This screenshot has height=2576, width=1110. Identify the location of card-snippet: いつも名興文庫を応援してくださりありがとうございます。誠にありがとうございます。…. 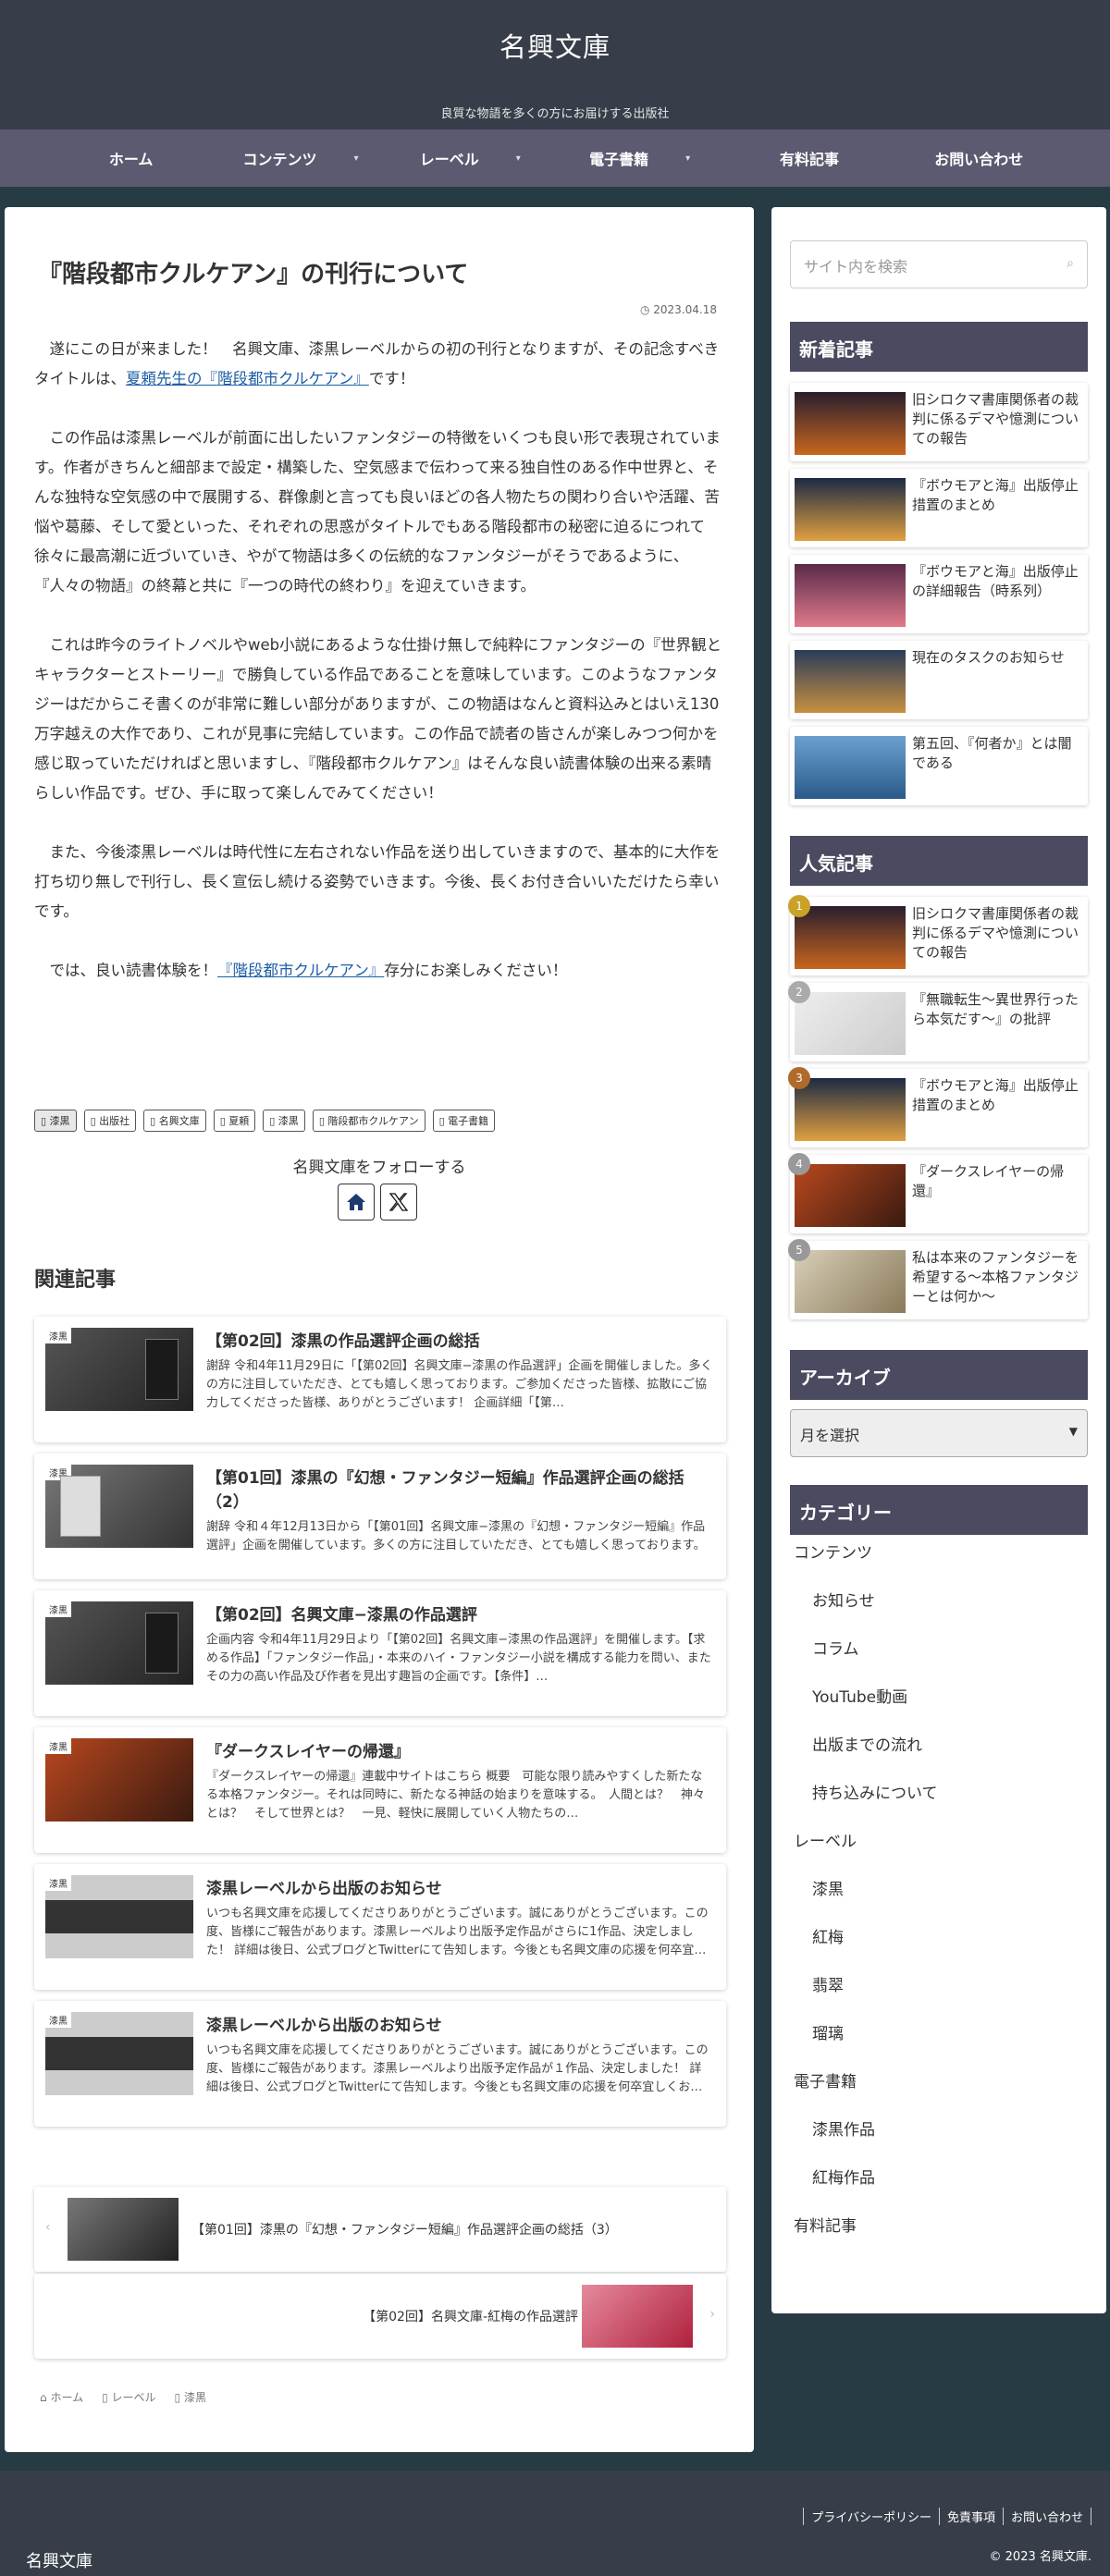
(458, 2068).